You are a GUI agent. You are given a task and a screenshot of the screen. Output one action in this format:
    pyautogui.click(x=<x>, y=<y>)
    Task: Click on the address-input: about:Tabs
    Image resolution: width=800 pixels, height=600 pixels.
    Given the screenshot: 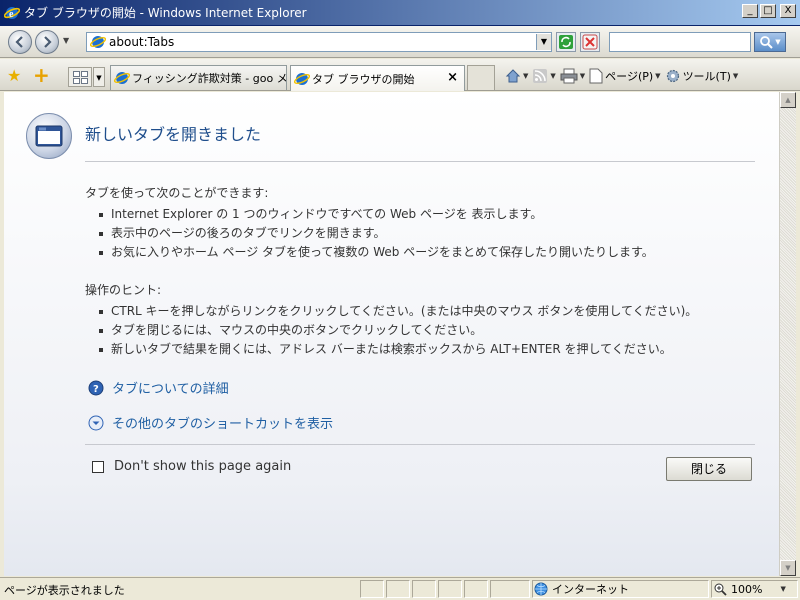 What is the action you would take?
    pyautogui.click(x=322, y=42)
    